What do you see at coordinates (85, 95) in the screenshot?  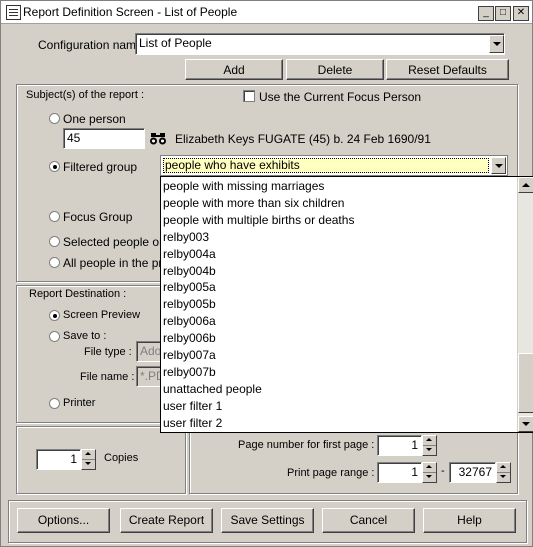 I see `subjects-heading: Subject(s) of the report :` at bounding box center [85, 95].